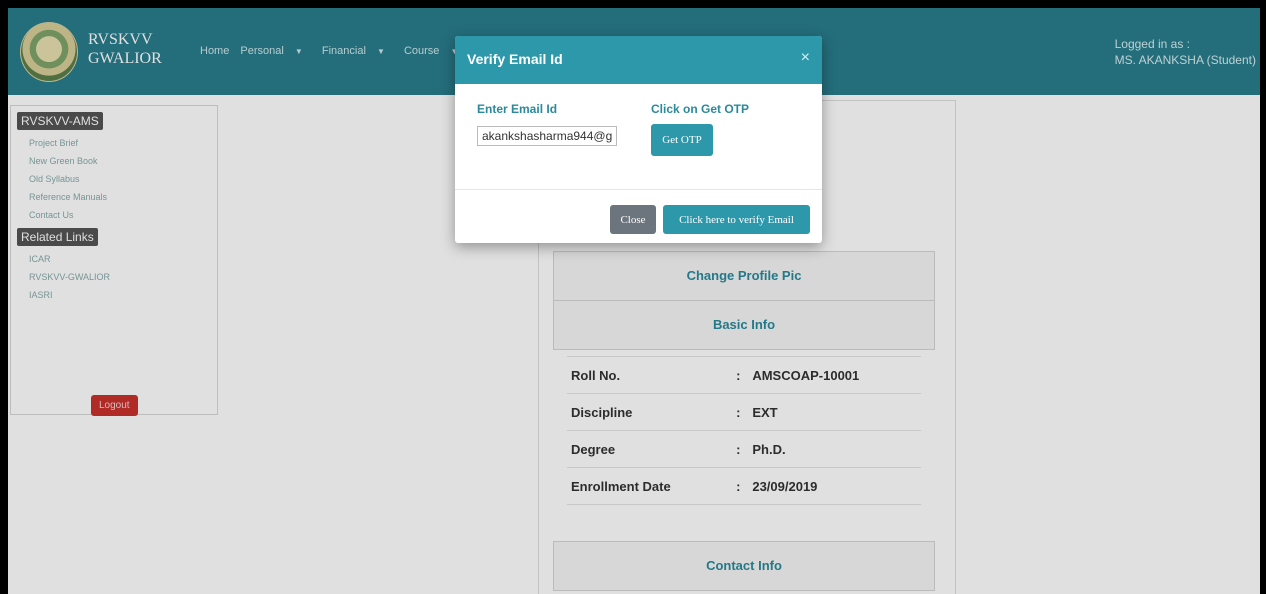  I want to click on otp-label: Click on Get OTP, so click(700, 109).